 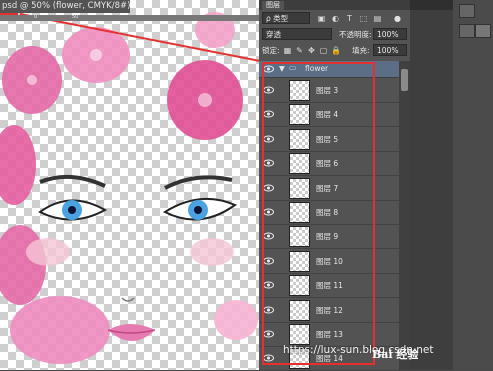 I want to click on lock-row: 锁定: ▦ ✎ ✥ ▢ 🔒 填充: 100%, so click(x=334, y=51).